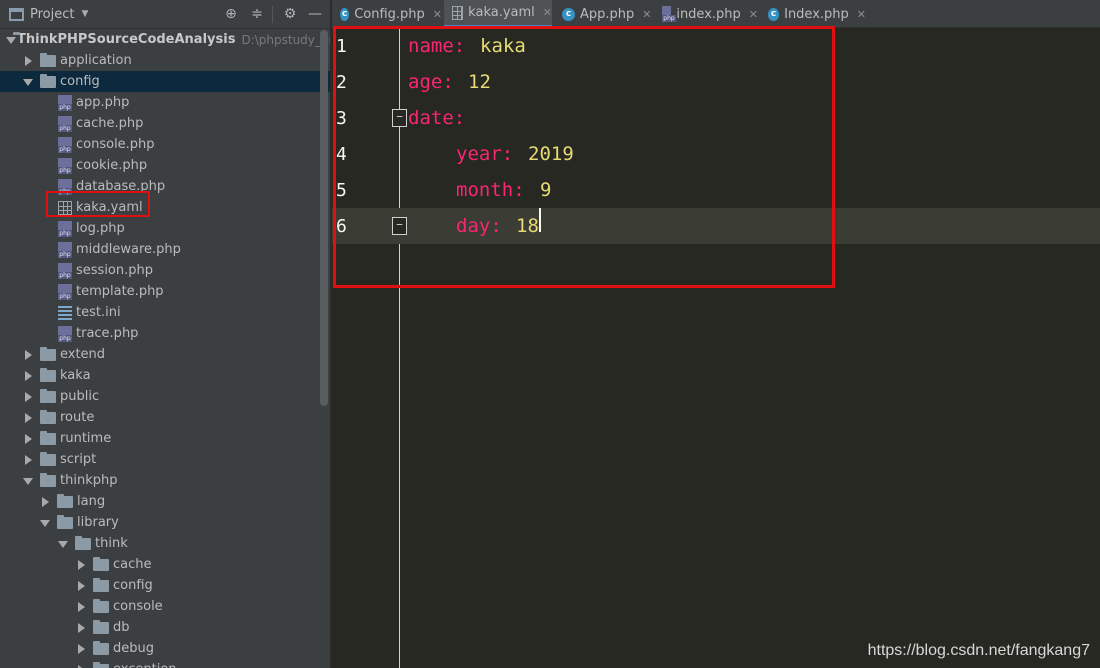 The height and width of the screenshot is (668, 1100). Describe the element at coordinates (98, 522) in the screenshot. I see `tree-item-label: library` at that location.